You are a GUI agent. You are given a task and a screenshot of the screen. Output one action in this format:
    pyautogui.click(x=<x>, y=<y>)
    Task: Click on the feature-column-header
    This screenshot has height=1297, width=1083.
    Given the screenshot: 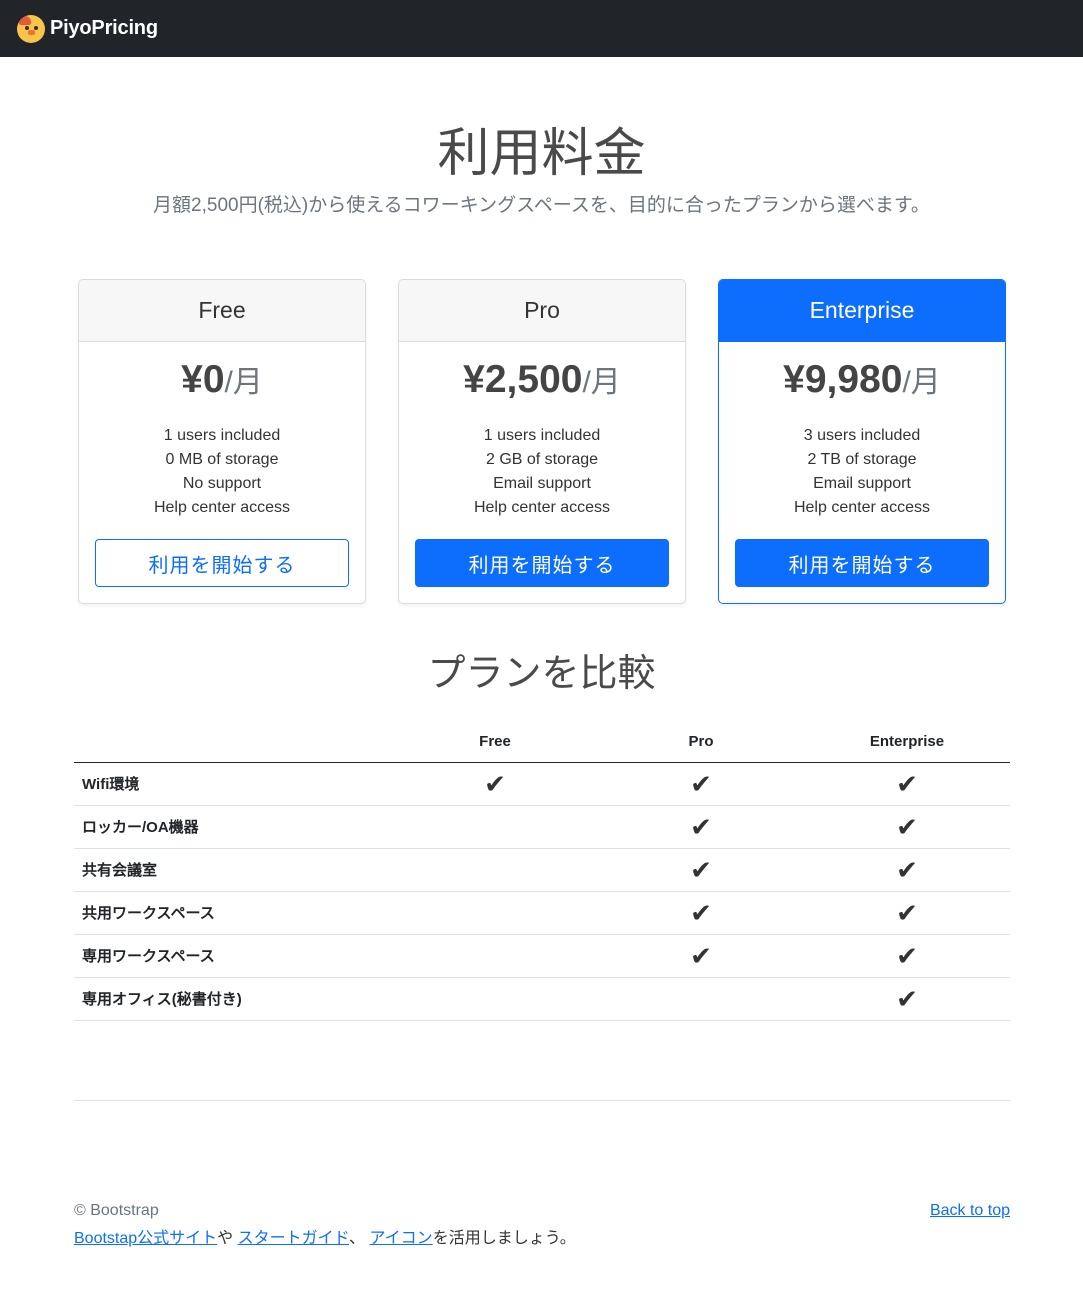 What is the action you would take?
    pyautogui.click(x=233, y=742)
    